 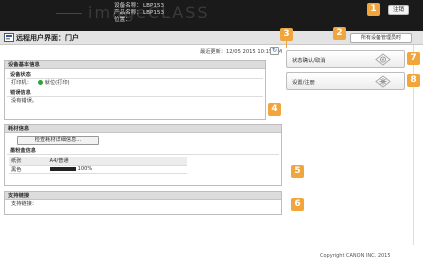 What do you see at coordinates (143, 196) in the screenshot?
I see `support-header: 支持链接` at bounding box center [143, 196].